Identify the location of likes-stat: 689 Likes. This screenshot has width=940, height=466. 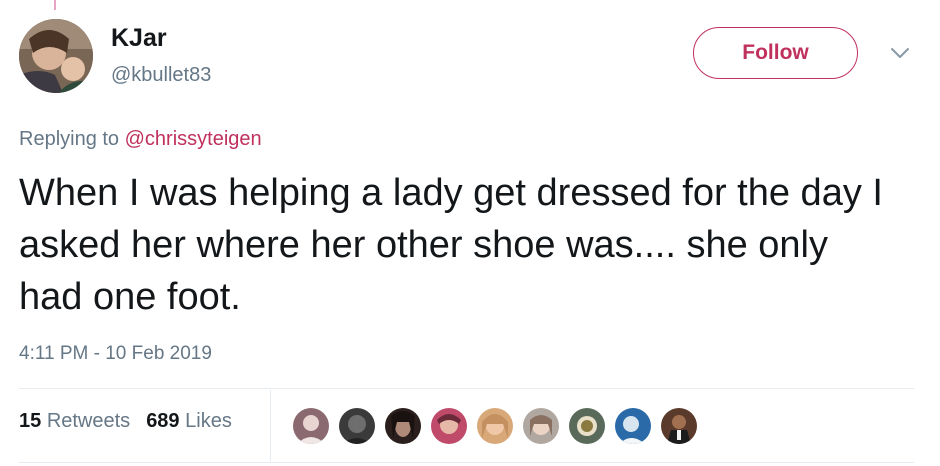
(189, 421).